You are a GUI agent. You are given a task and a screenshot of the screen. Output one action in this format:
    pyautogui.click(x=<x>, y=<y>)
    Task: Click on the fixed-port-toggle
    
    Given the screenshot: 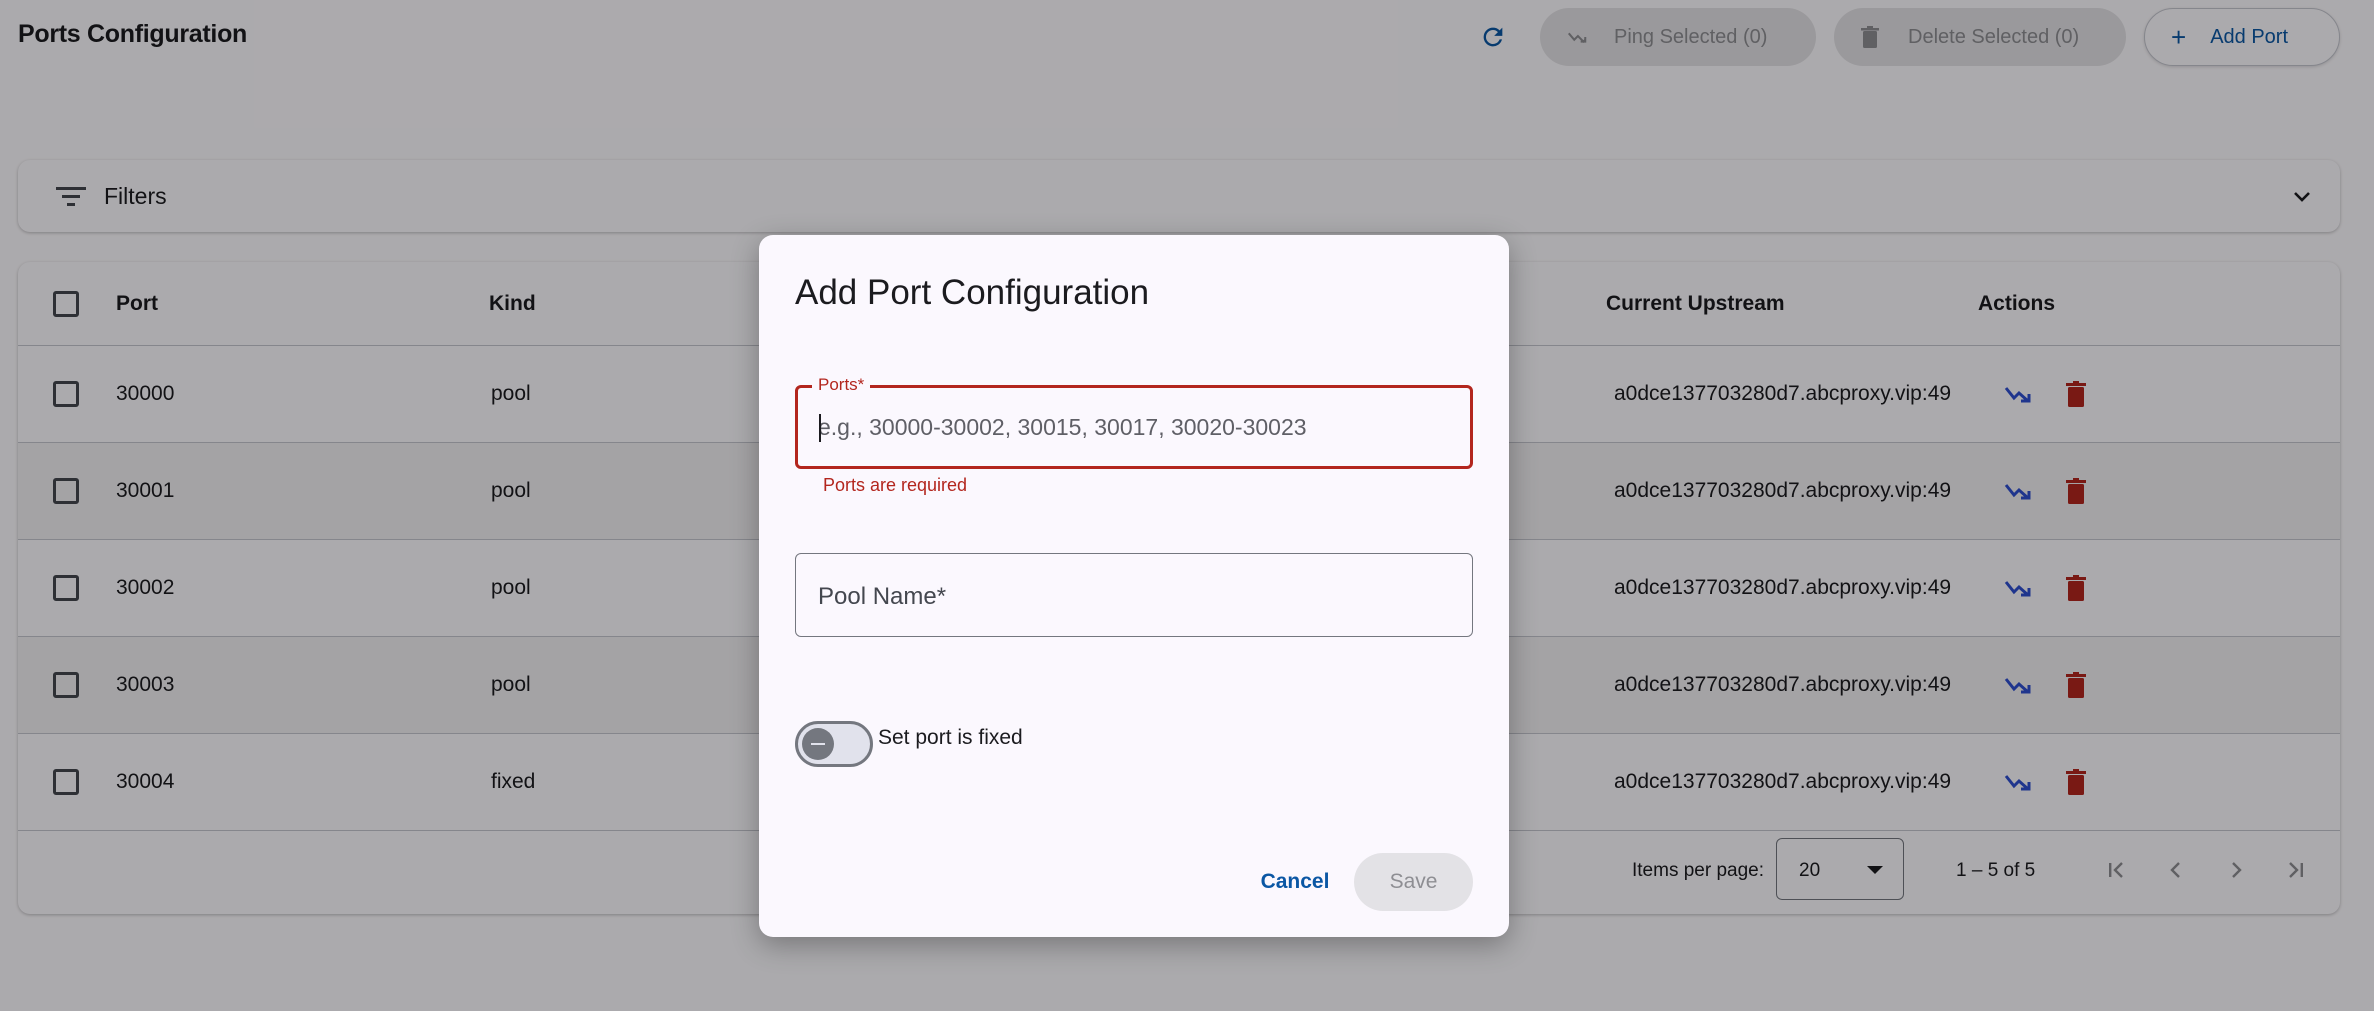 What is the action you would take?
    pyautogui.click(x=834, y=744)
    